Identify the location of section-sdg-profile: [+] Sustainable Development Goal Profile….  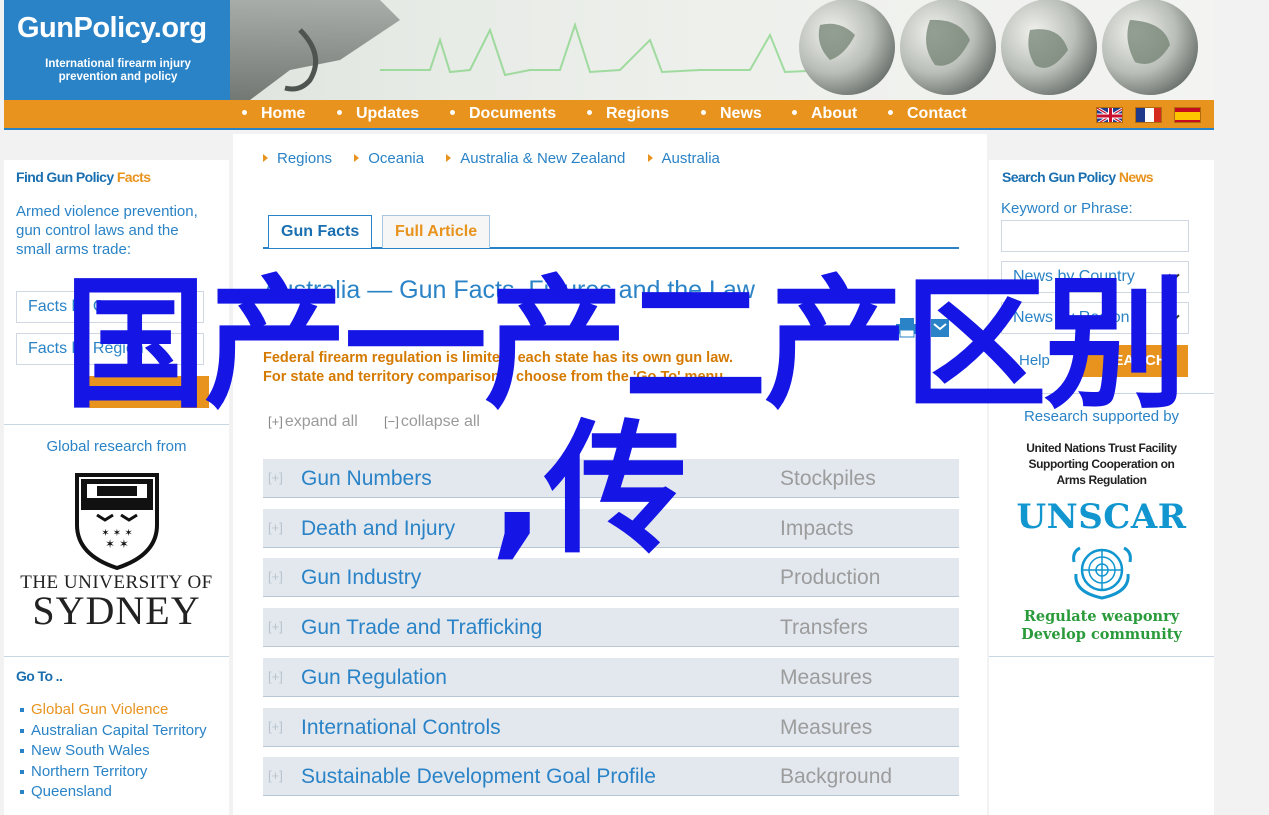
(611, 776).